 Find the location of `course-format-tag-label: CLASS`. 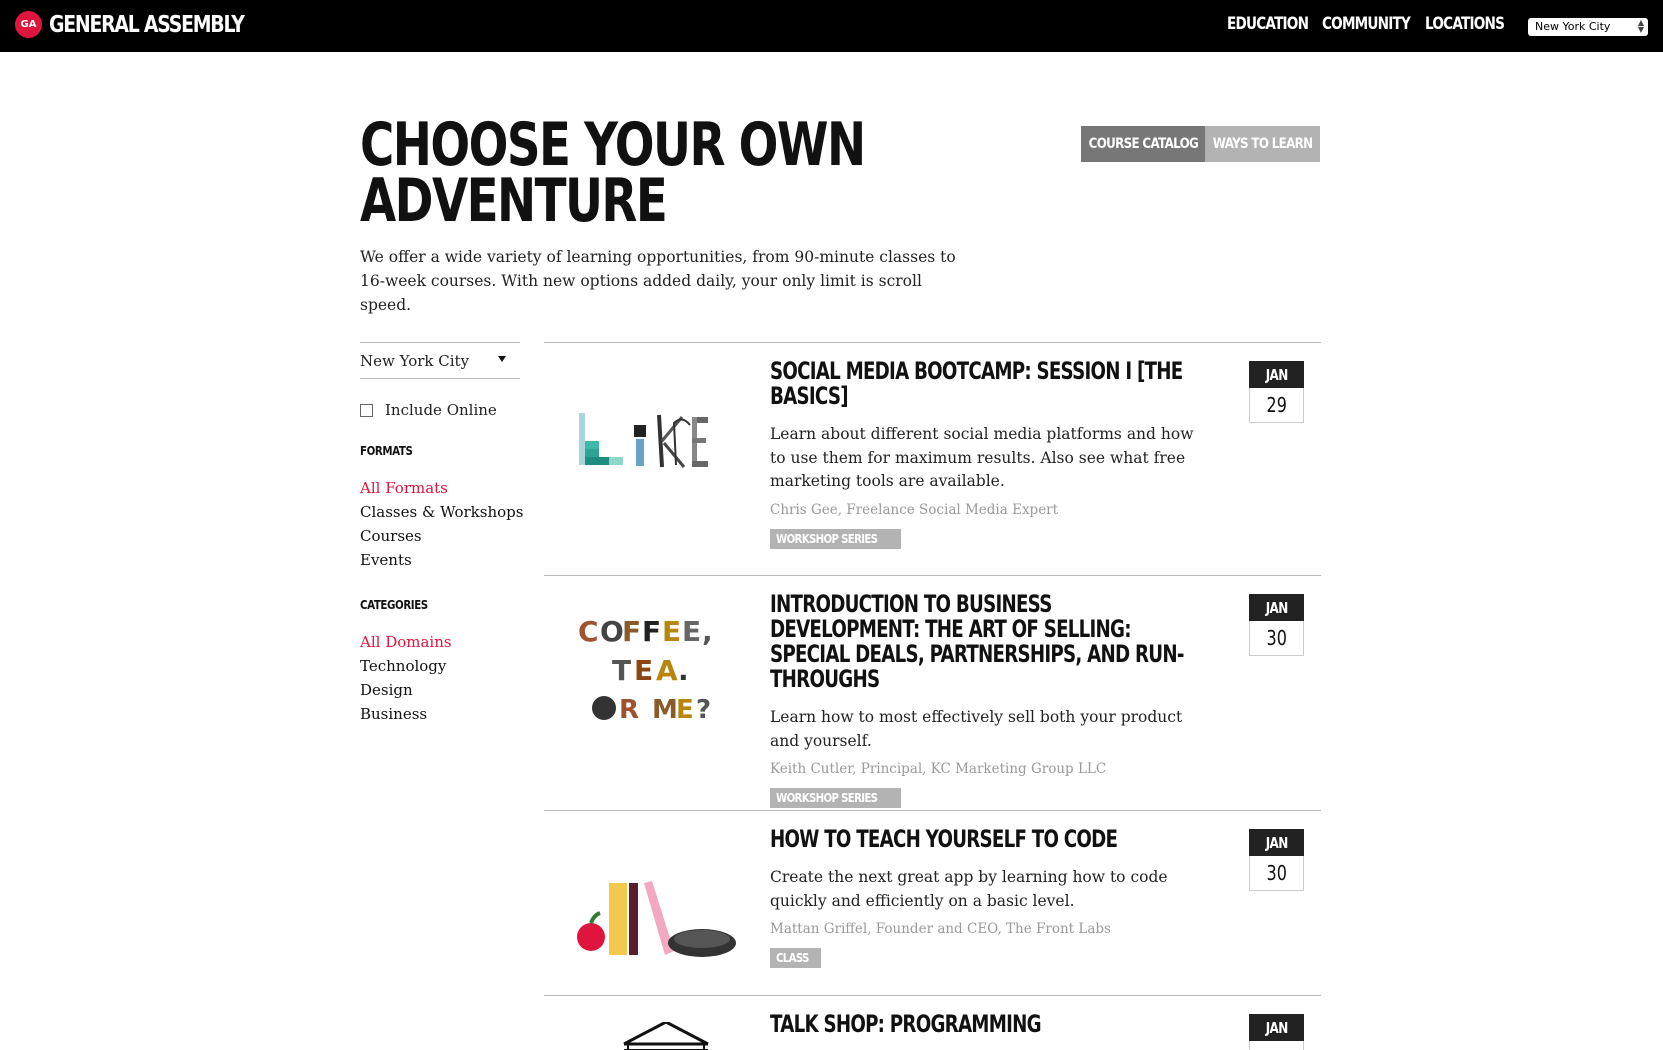

course-format-tag-label: CLASS is located at coordinates (792, 958).